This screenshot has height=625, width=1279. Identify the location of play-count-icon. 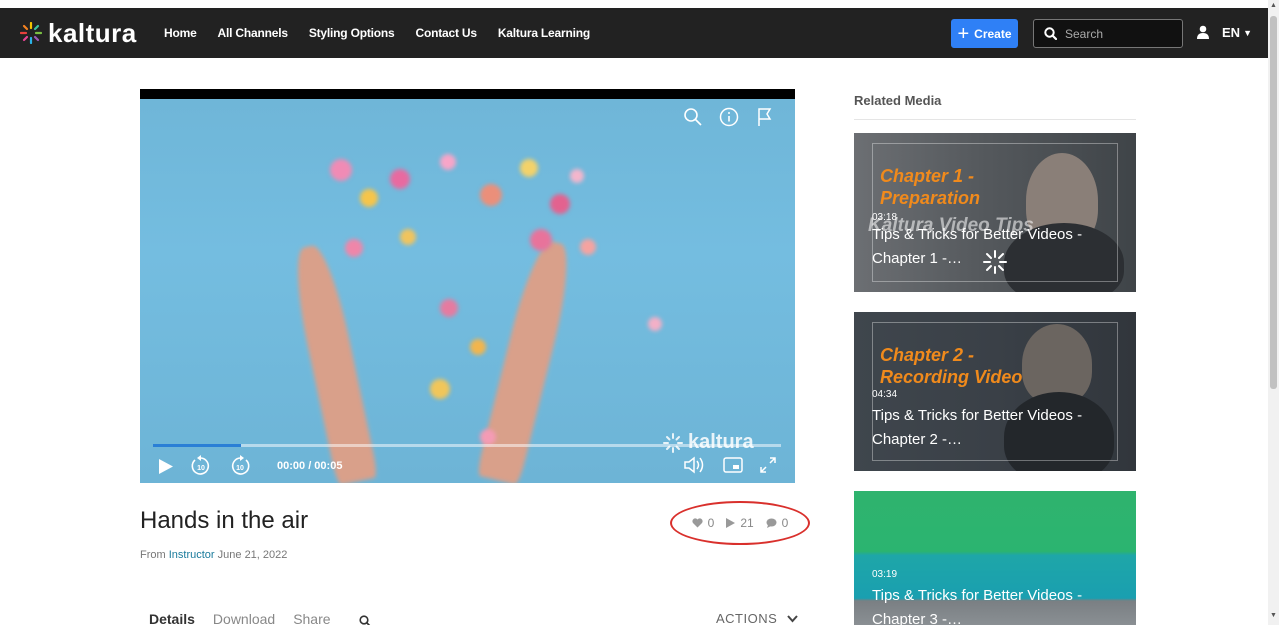
(731, 523).